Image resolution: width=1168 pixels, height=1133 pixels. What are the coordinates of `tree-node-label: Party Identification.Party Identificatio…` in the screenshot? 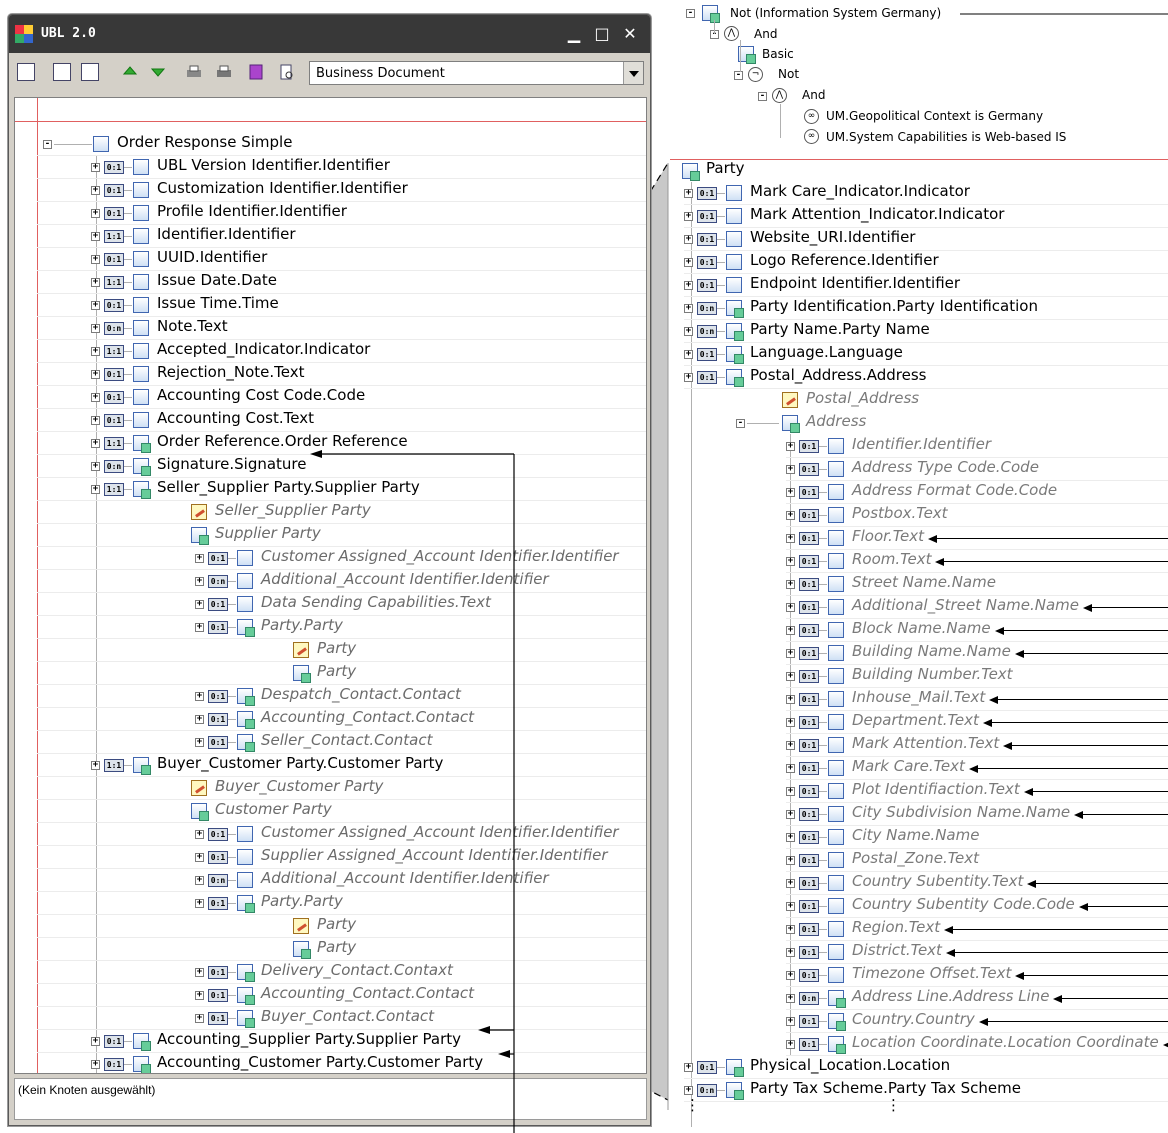 It's located at (894, 308).